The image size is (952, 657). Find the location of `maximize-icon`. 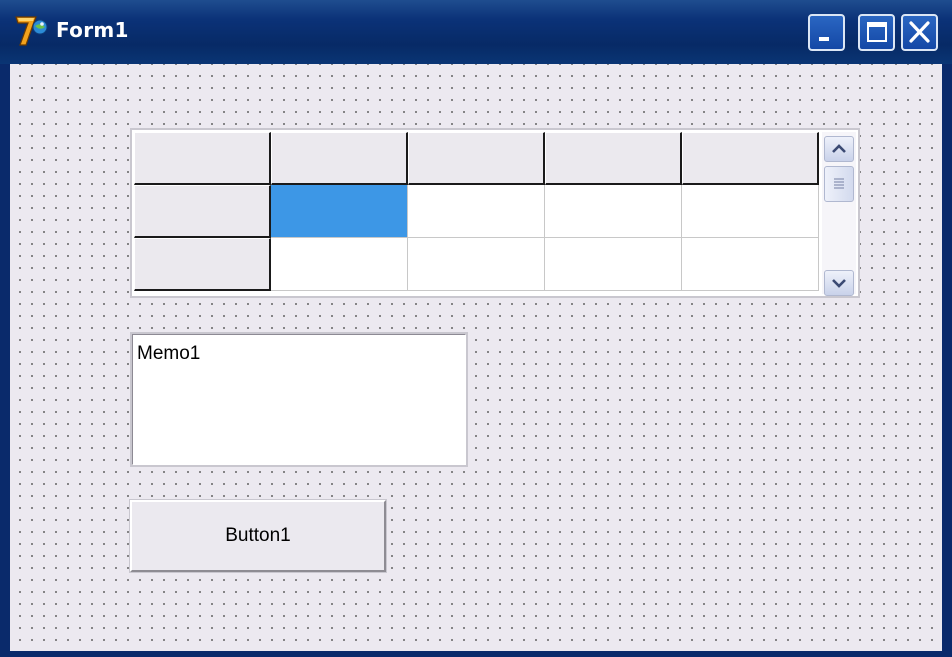

maximize-icon is located at coordinates (877, 32).